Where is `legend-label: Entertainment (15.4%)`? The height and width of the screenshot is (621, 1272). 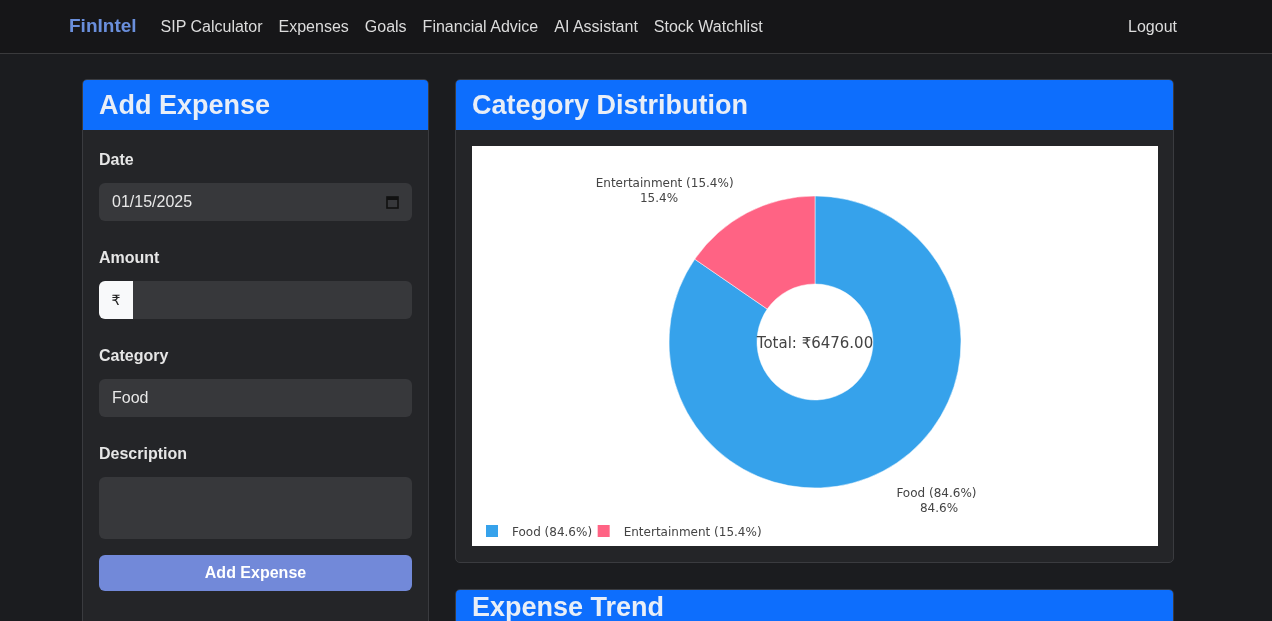 legend-label: Entertainment (15.4%) is located at coordinates (692, 532).